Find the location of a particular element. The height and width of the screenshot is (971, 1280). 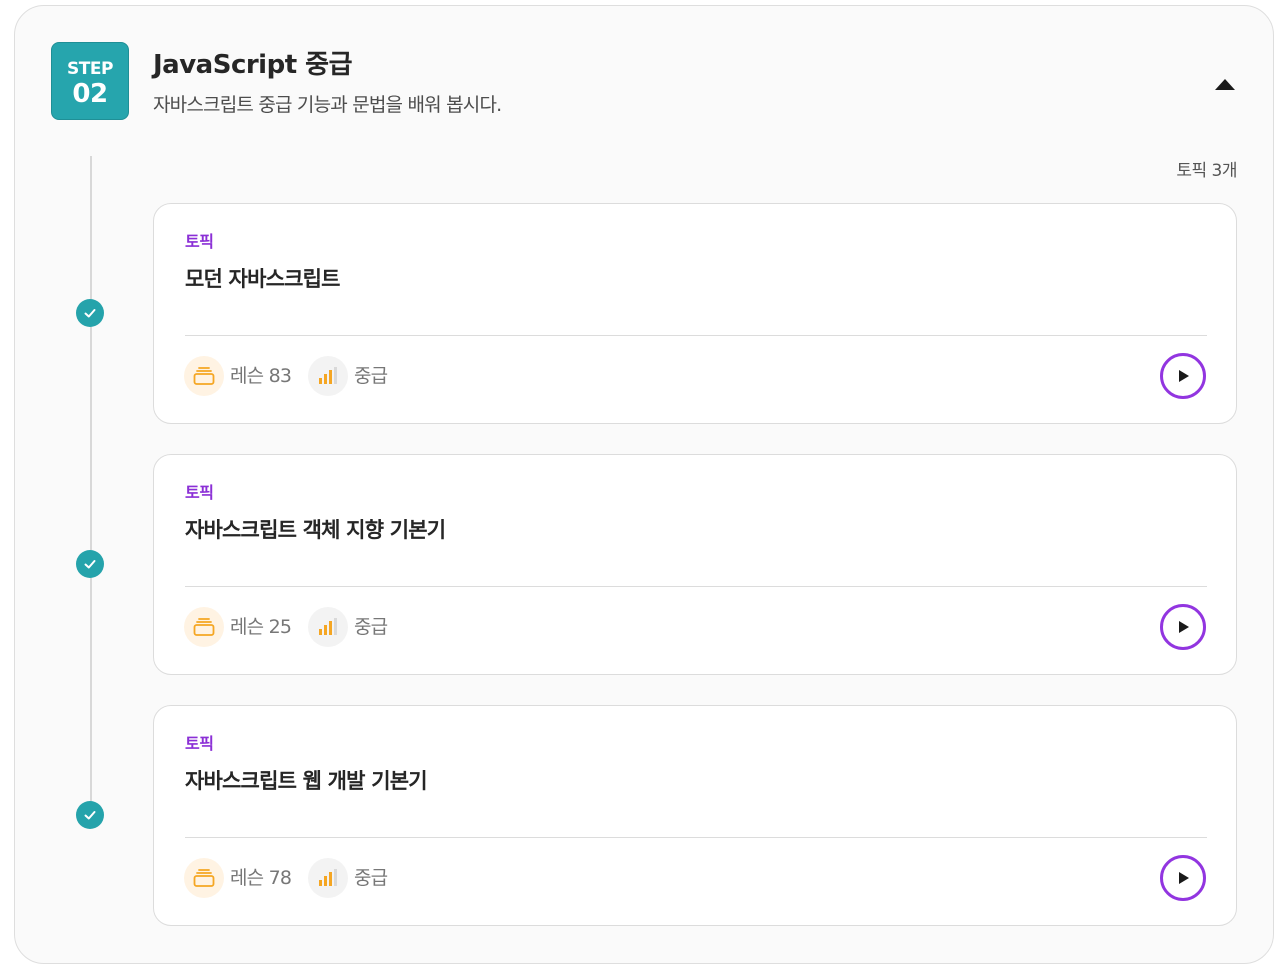

topic-count: 토픽 3개 is located at coordinates (1206, 171).